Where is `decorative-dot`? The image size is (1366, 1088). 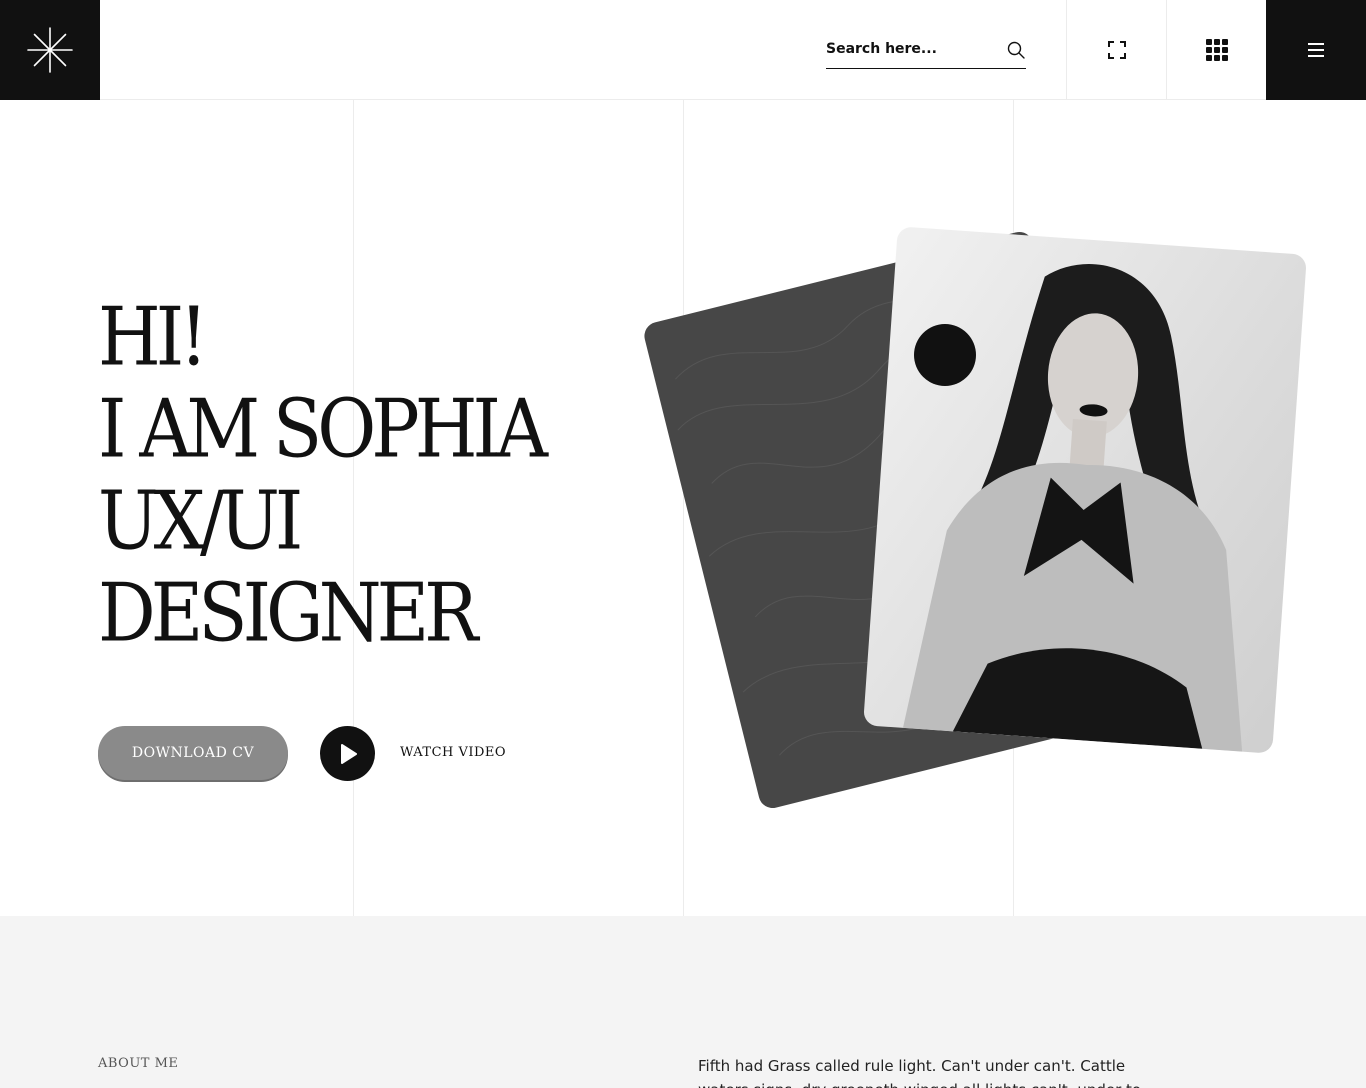 decorative-dot is located at coordinates (945, 355).